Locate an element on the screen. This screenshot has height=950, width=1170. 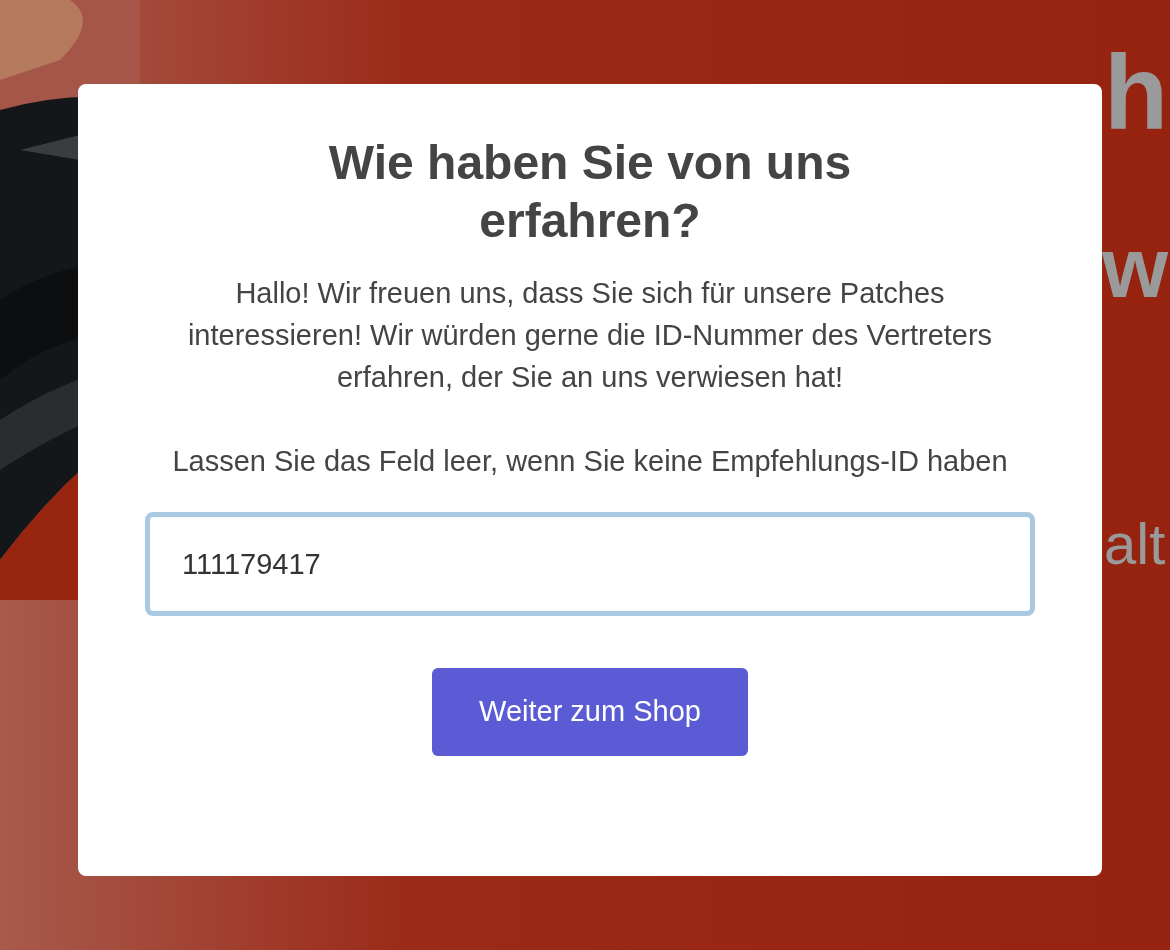
continue-button: Weiter zum Shop is located at coordinates (590, 712).